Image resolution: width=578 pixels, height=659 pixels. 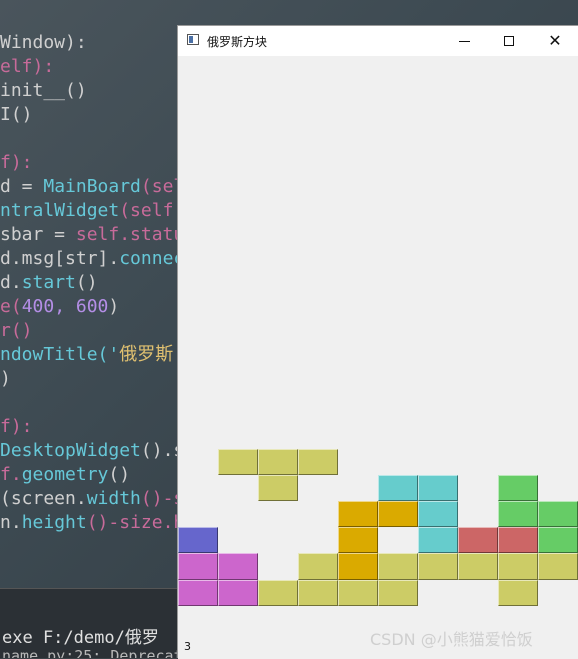 I want to click on code-token: ()-size.h, so click(x=135, y=522).